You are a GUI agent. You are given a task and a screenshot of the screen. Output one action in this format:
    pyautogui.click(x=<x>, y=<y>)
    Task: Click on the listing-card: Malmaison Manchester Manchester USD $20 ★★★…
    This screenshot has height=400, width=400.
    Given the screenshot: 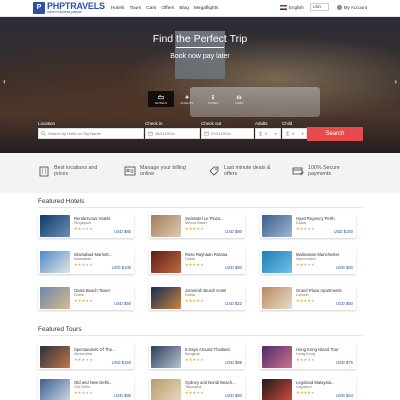 What is the action you would take?
    pyautogui.click(x=308, y=261)
    